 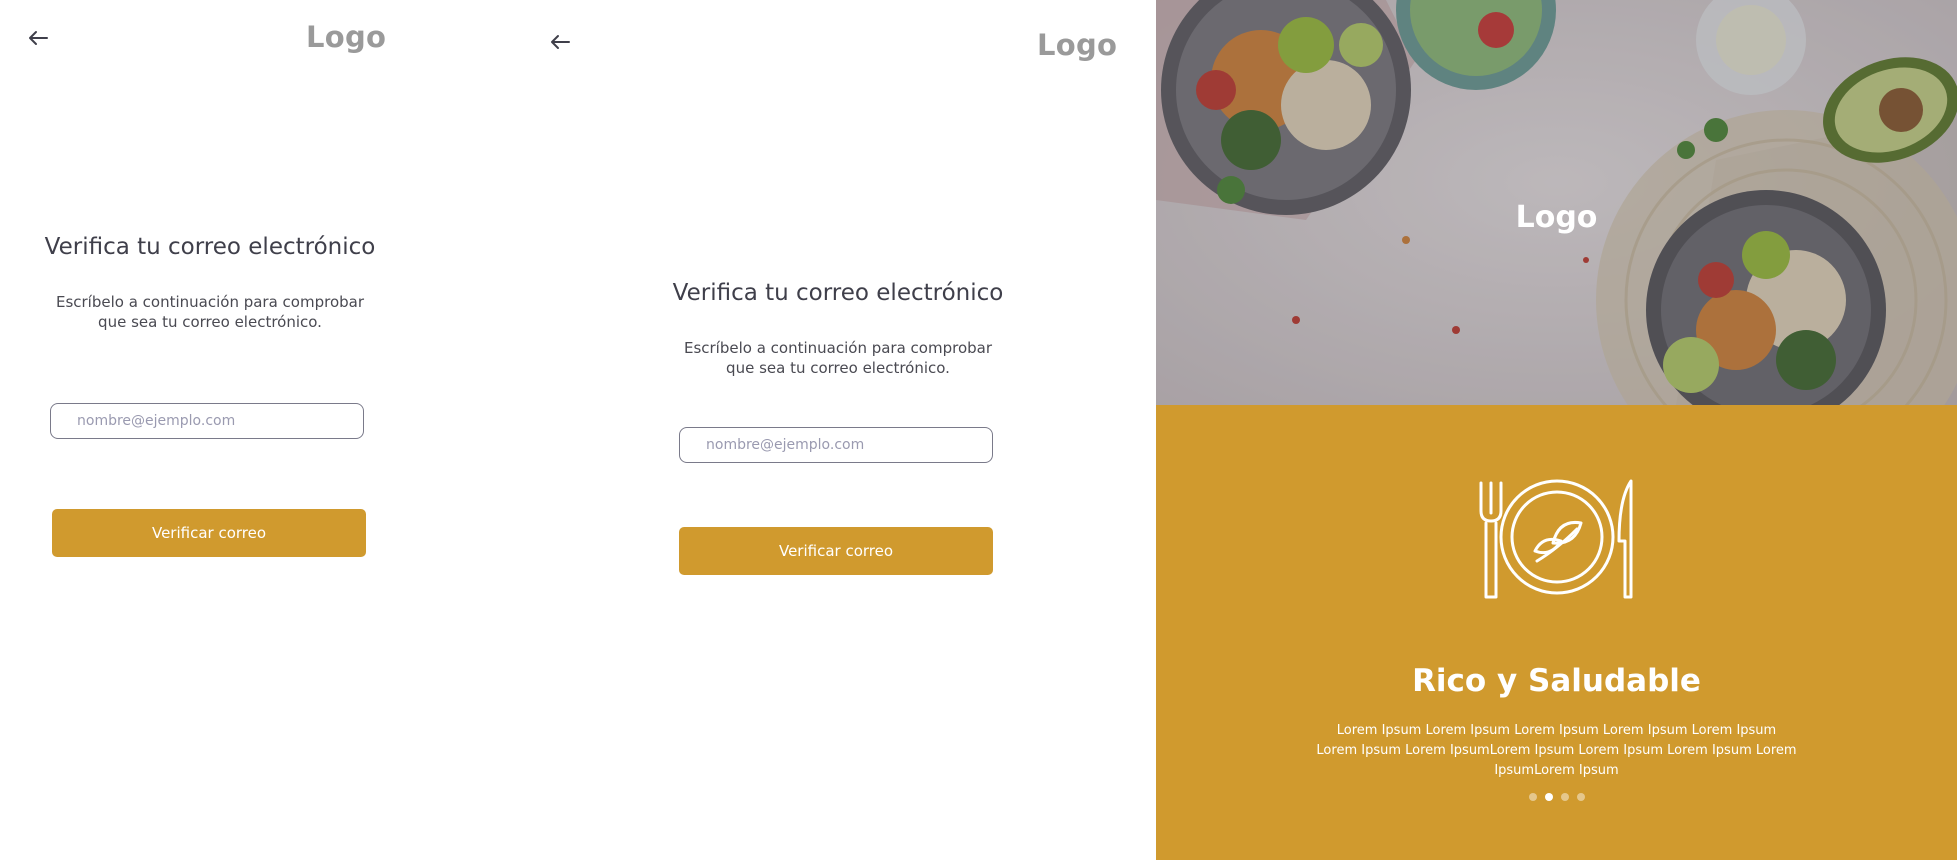 What do you see at coordinates (1556, 681) in the screenshot?
I see `slide-title: Rico y Saludable` at bounding box center [1556, 681].